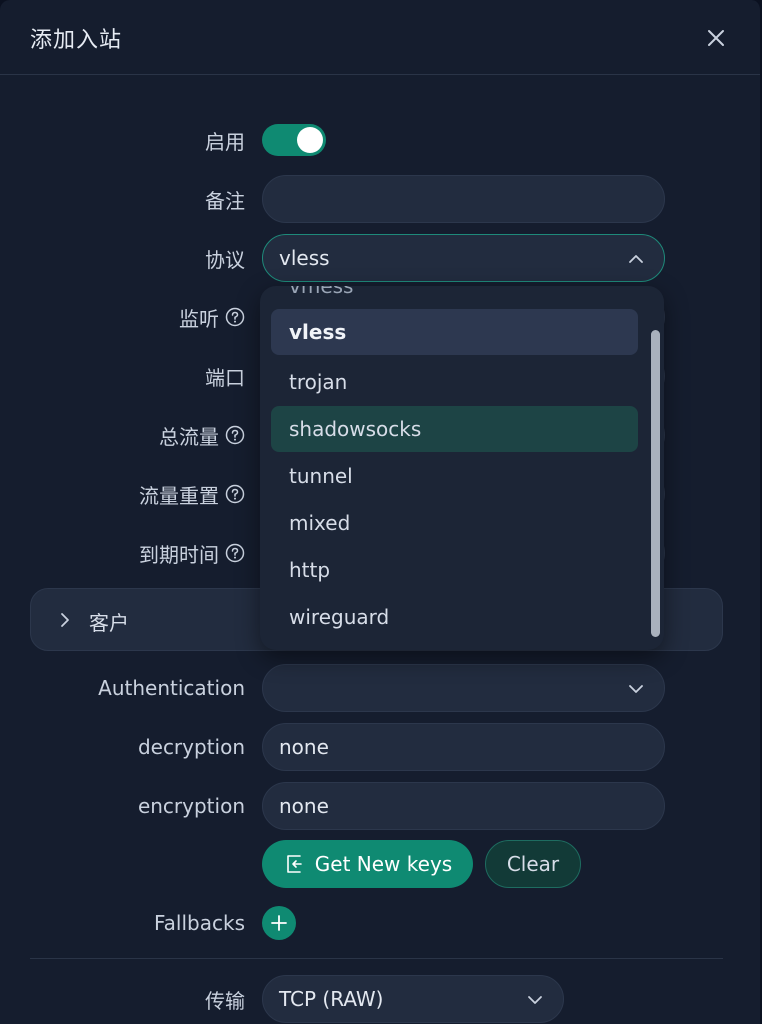  Describe the element at coordinates (454, 570) in the screenshot. I see `dropdown-option: http` at that location.